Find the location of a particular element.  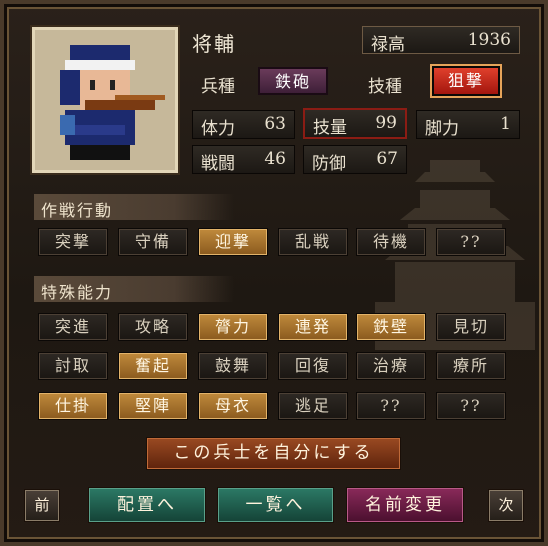

tactics-header: 作戦行動 is located at coordinates (134, 207).